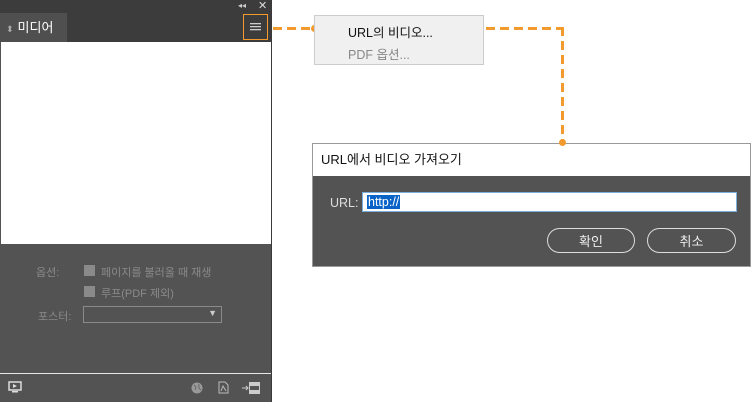 Image resolution: width=751 pixels, height=402 pixels. What do you see at coordinates (135, 373) in the screenshot?
I see `divider` at bounding box center [135, 373].